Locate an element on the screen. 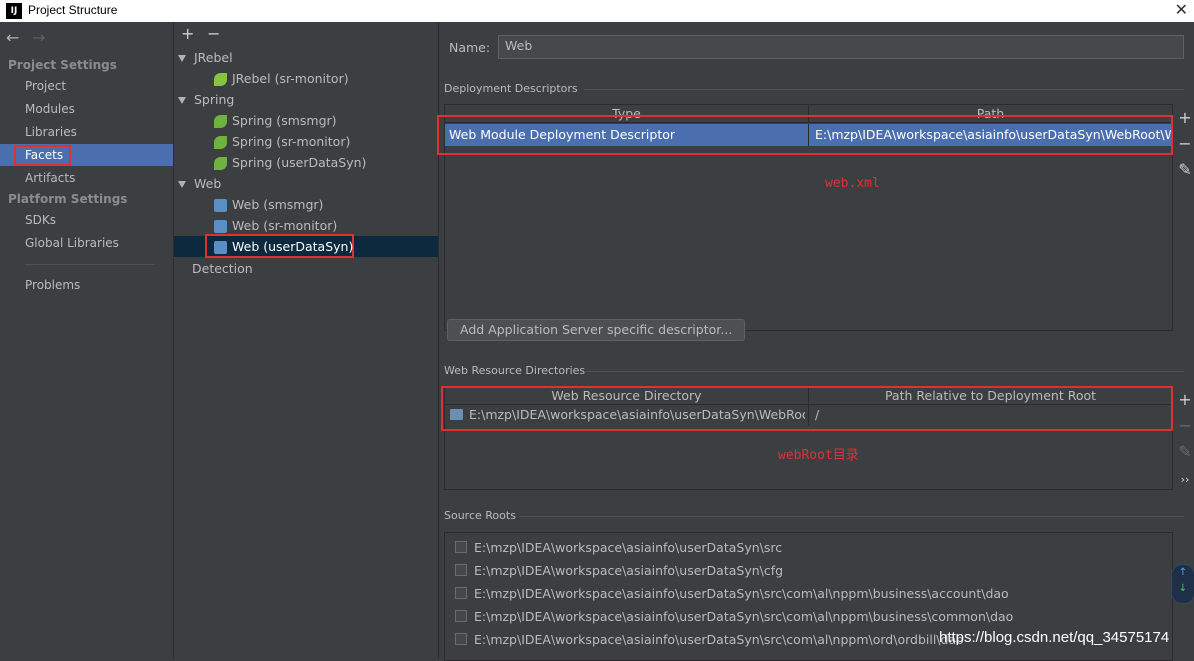  tree-group-jrebel: JRebel is located at coordinates (205, 57).